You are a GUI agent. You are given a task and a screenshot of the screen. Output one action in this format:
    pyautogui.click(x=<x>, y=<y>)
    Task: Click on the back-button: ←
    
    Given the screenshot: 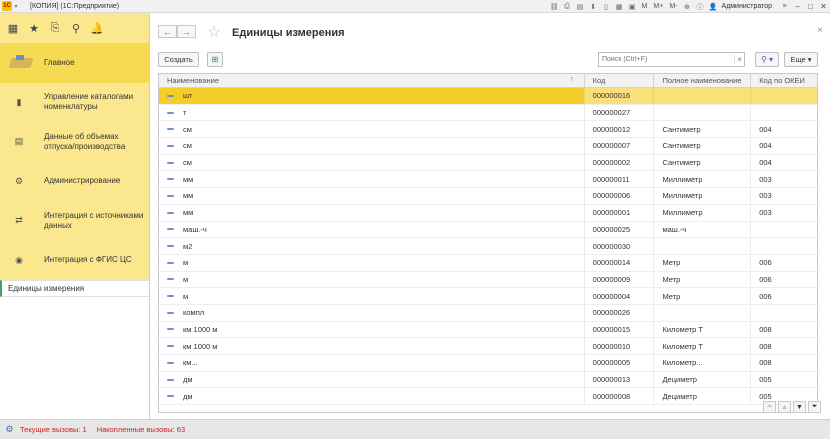 What is the action you would take?
    pyautogui.click(x=167, y=31)
    